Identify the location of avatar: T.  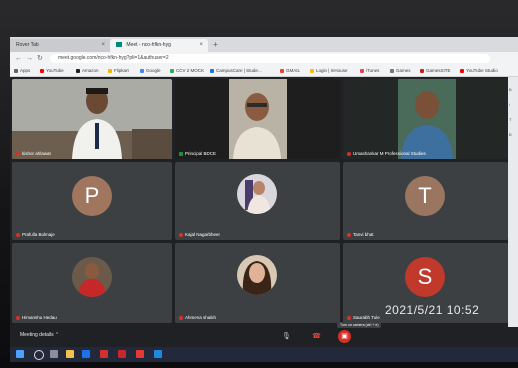
(425, 196).